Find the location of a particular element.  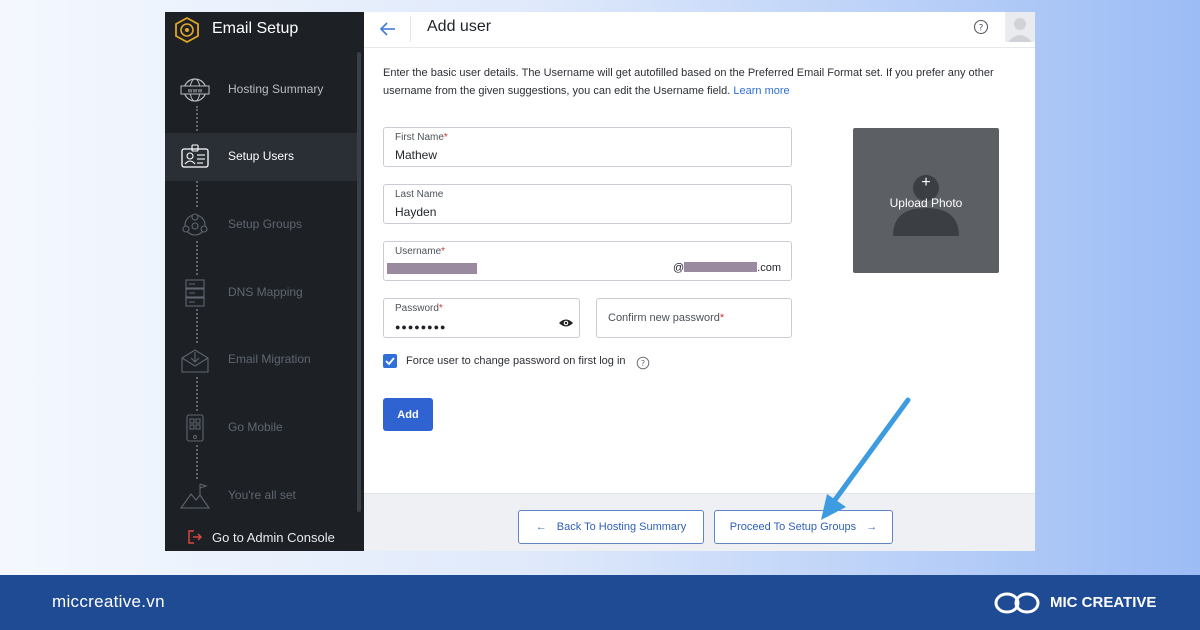

groups-icon is located at coordinates (195, 225).